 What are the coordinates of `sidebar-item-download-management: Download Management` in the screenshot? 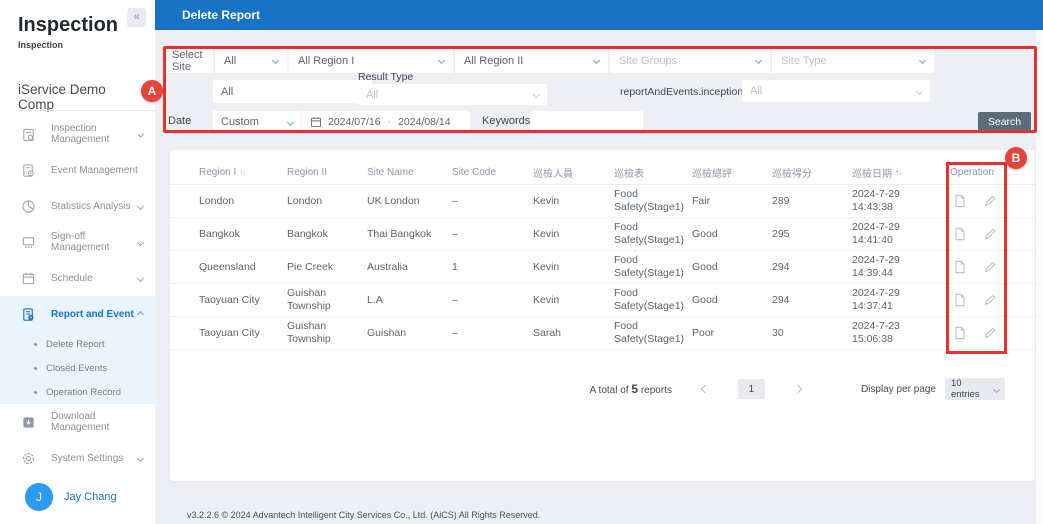 It's located at (77, 422).